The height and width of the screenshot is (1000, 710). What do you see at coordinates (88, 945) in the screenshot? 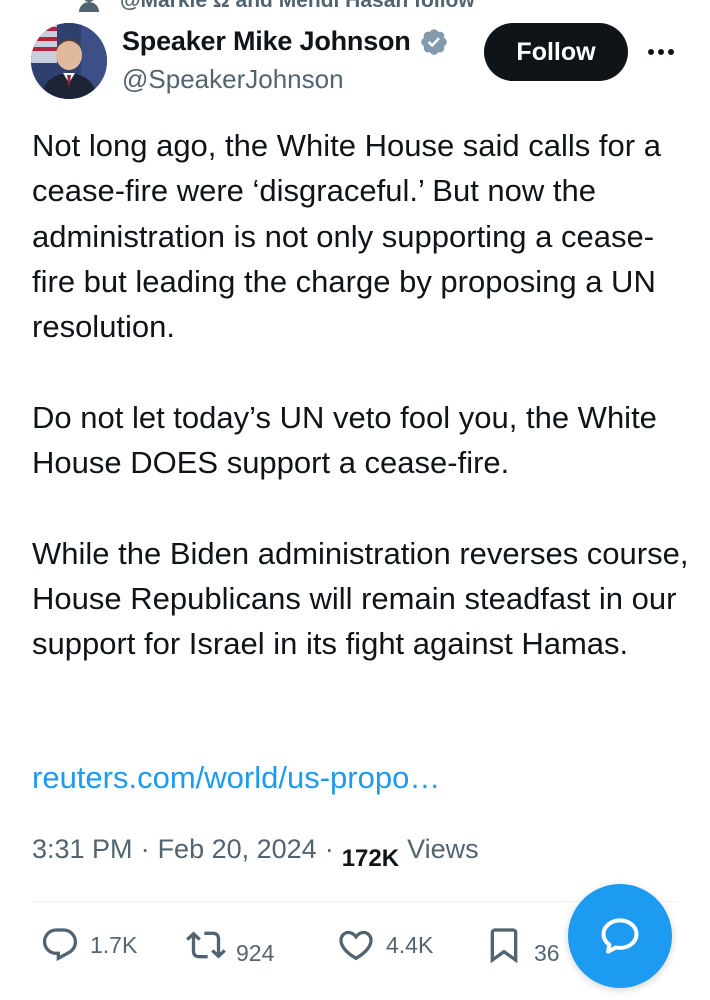
I see `reply-button: 1.7K` at bounding box center [88, 945].